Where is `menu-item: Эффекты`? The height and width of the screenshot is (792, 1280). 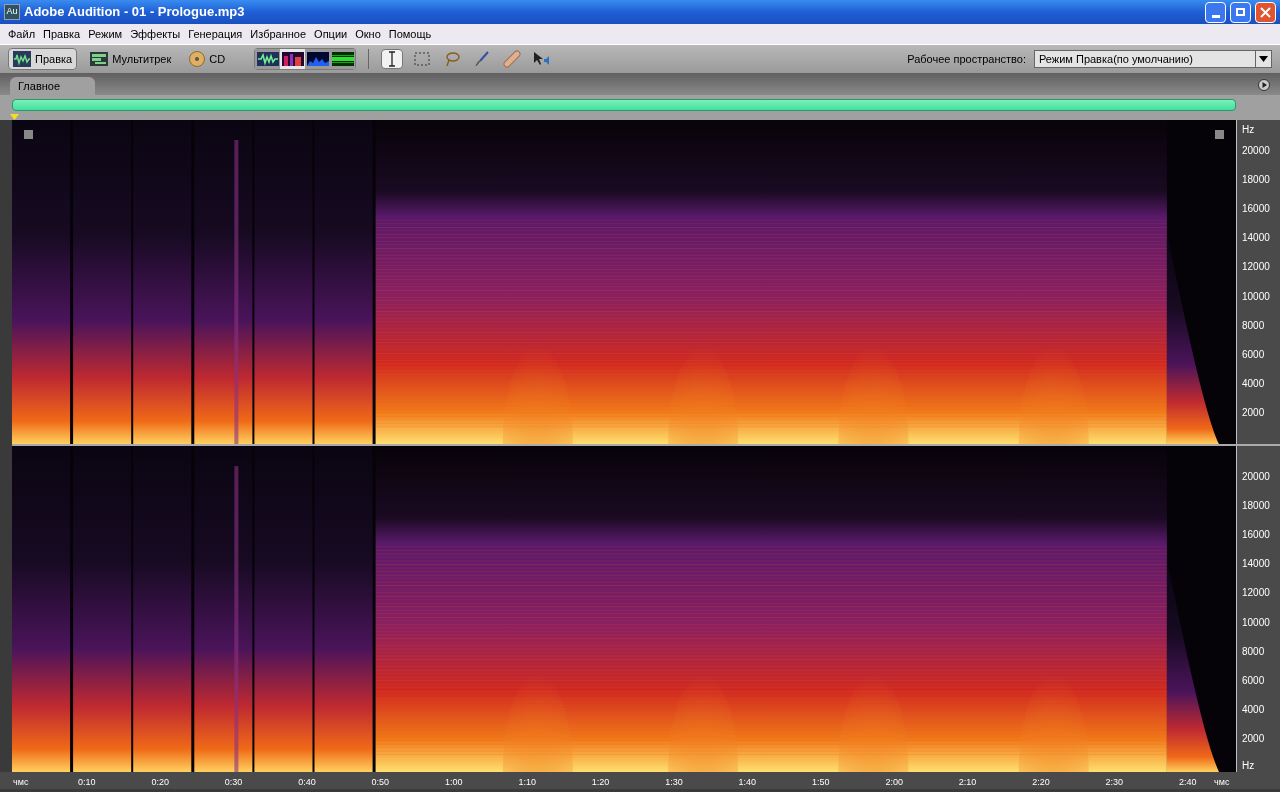
menu-item: Эффекты is located at coordinates (155, 34).